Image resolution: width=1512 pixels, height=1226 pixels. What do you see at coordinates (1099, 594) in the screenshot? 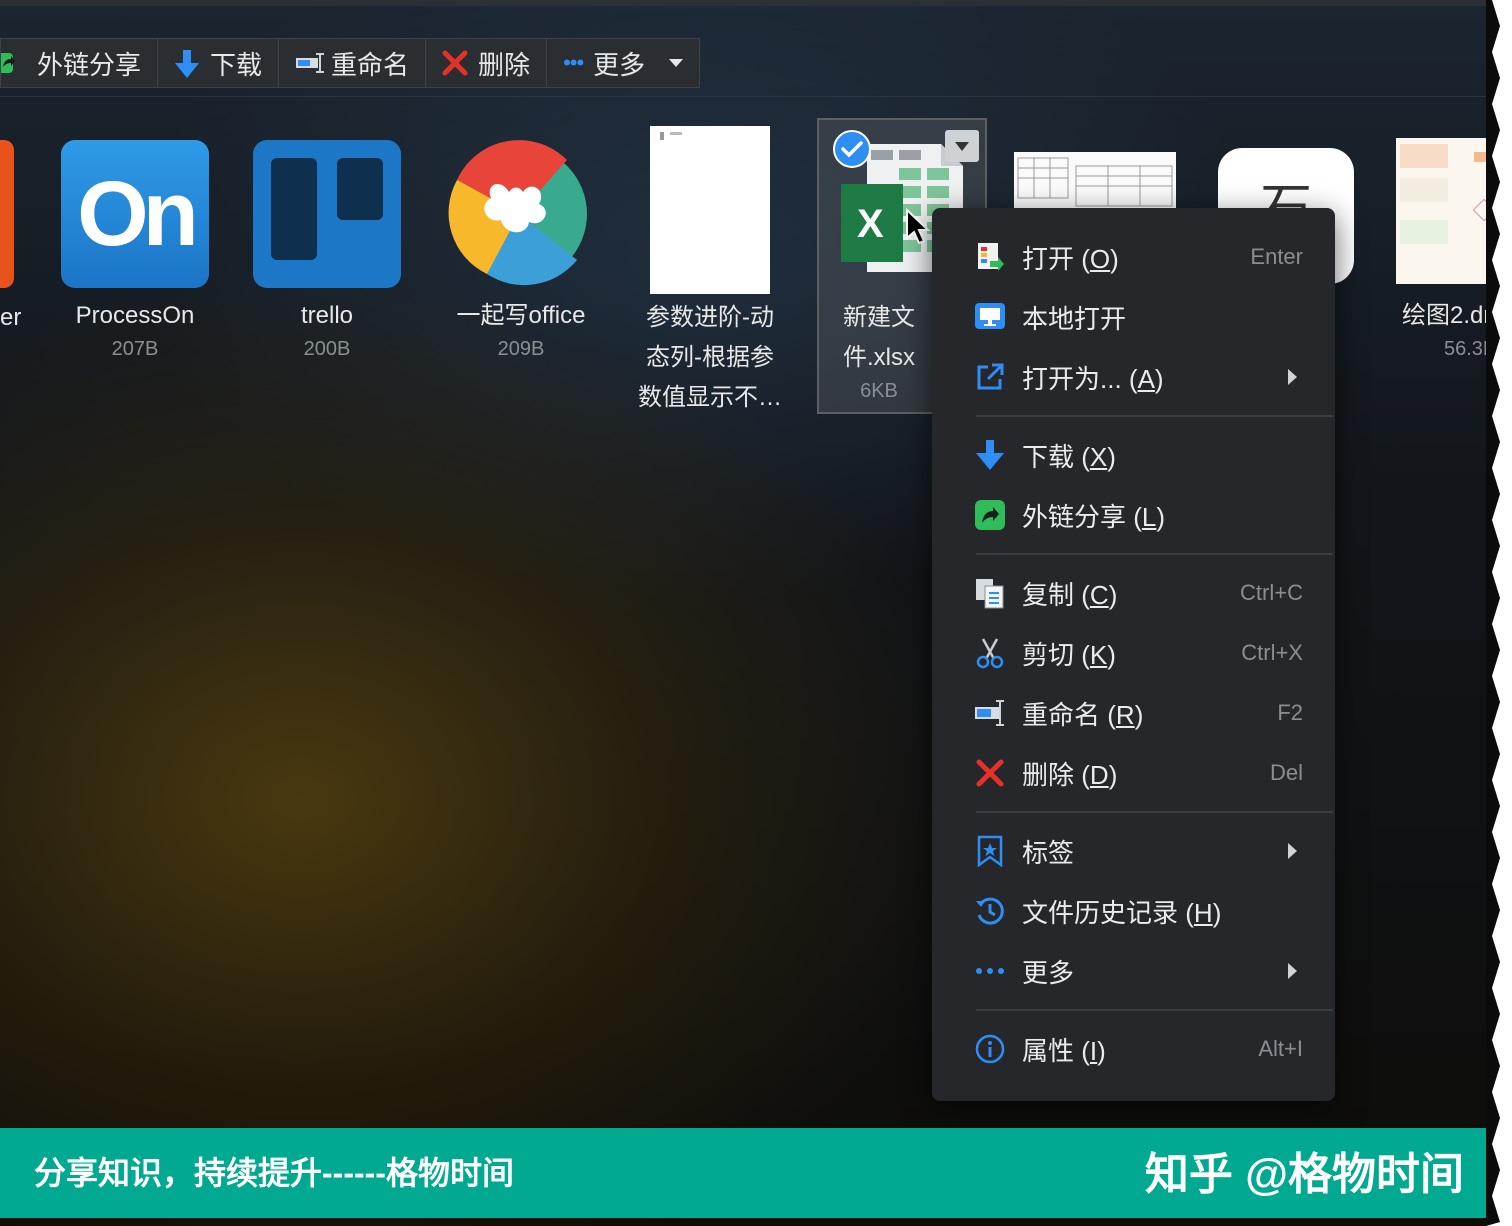
I see `access-key: C` at bounding box center [1099, 594].